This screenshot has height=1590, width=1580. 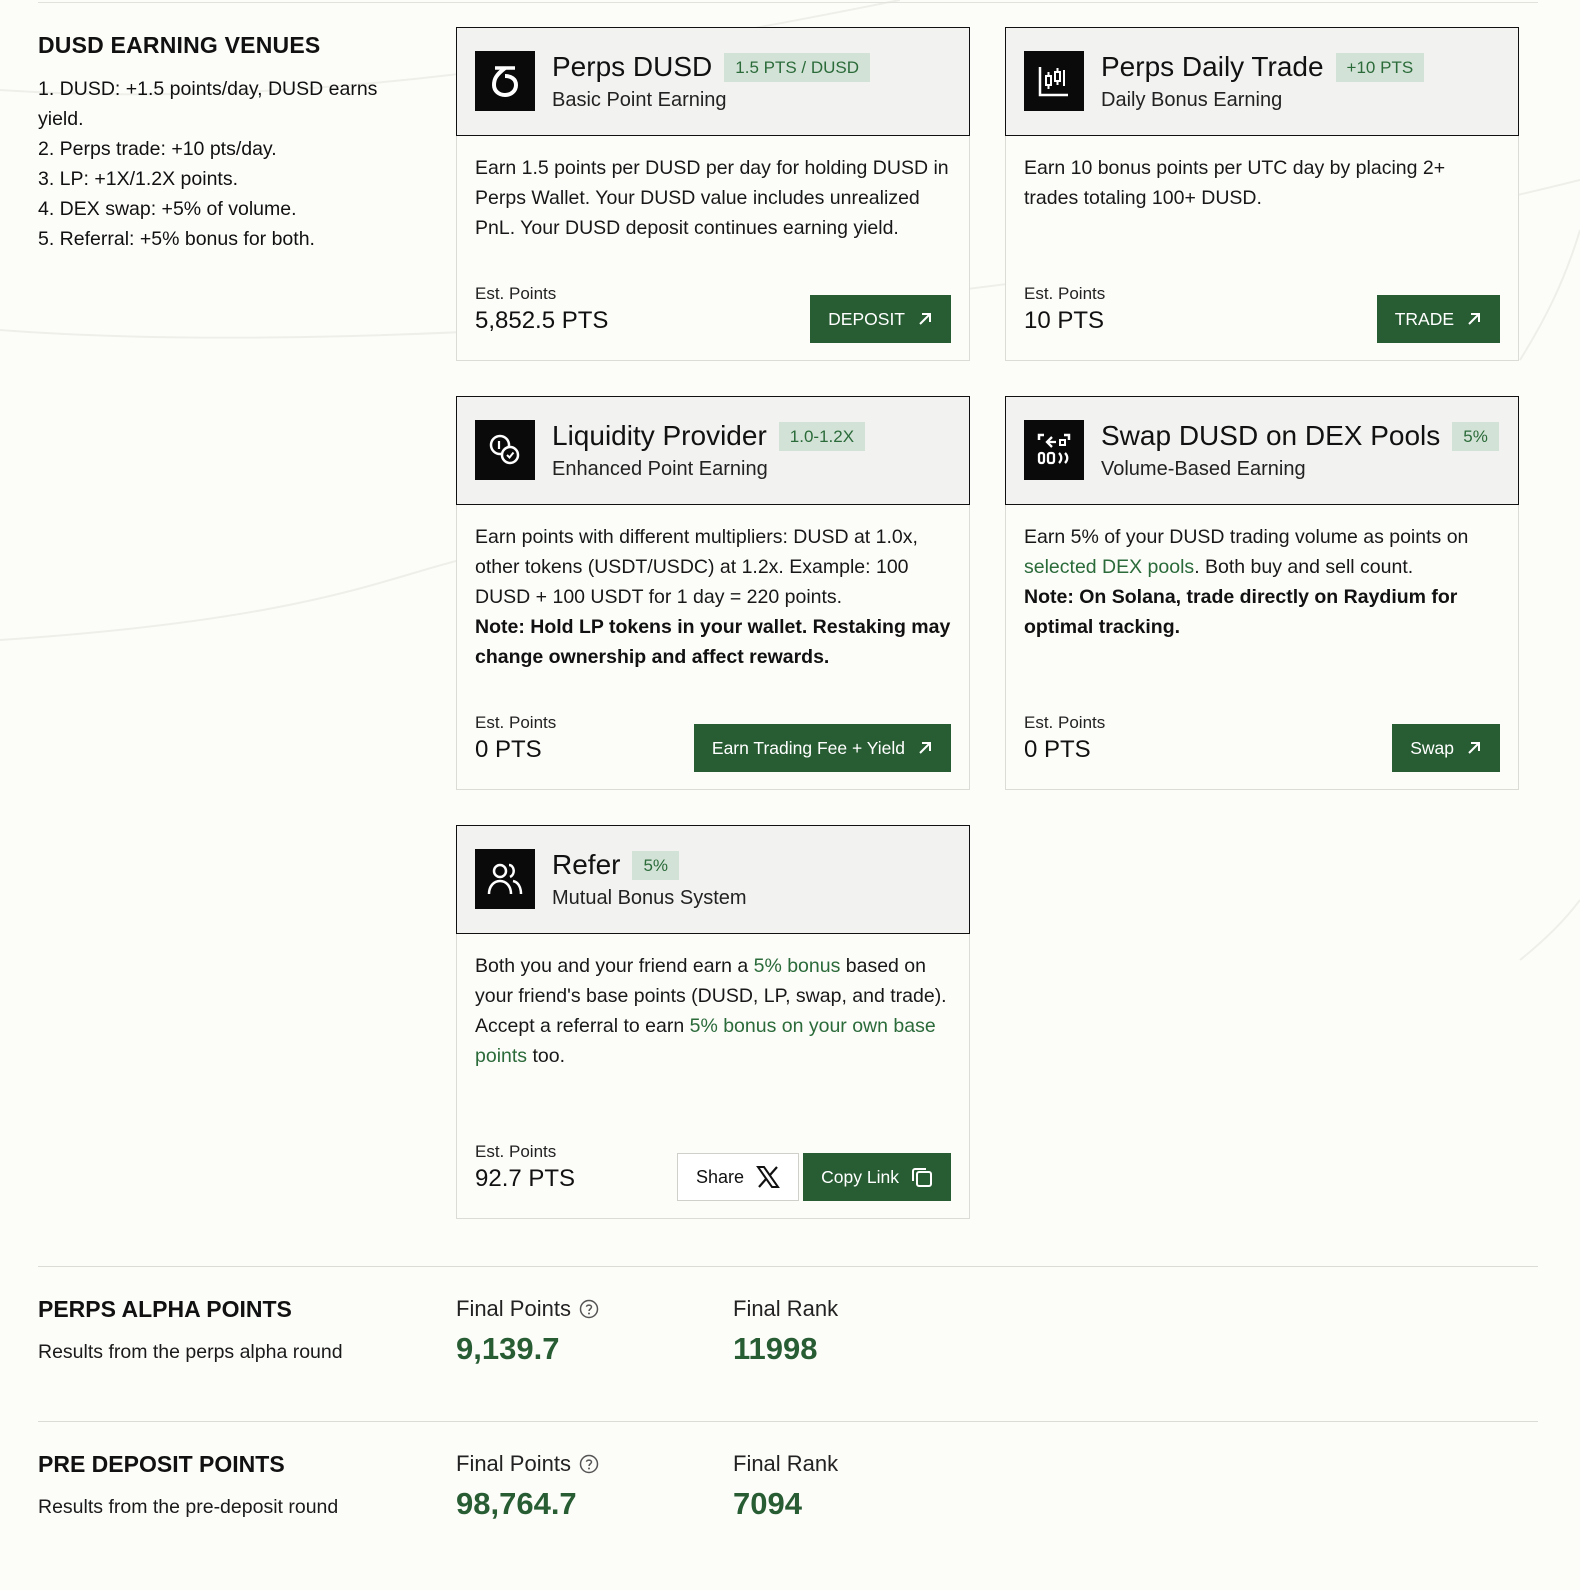 What do you see at coordinates (1212, 66) in the screenshot?
I see `card-title: Perps Daily Trade` at bounding box center [1212, 66].